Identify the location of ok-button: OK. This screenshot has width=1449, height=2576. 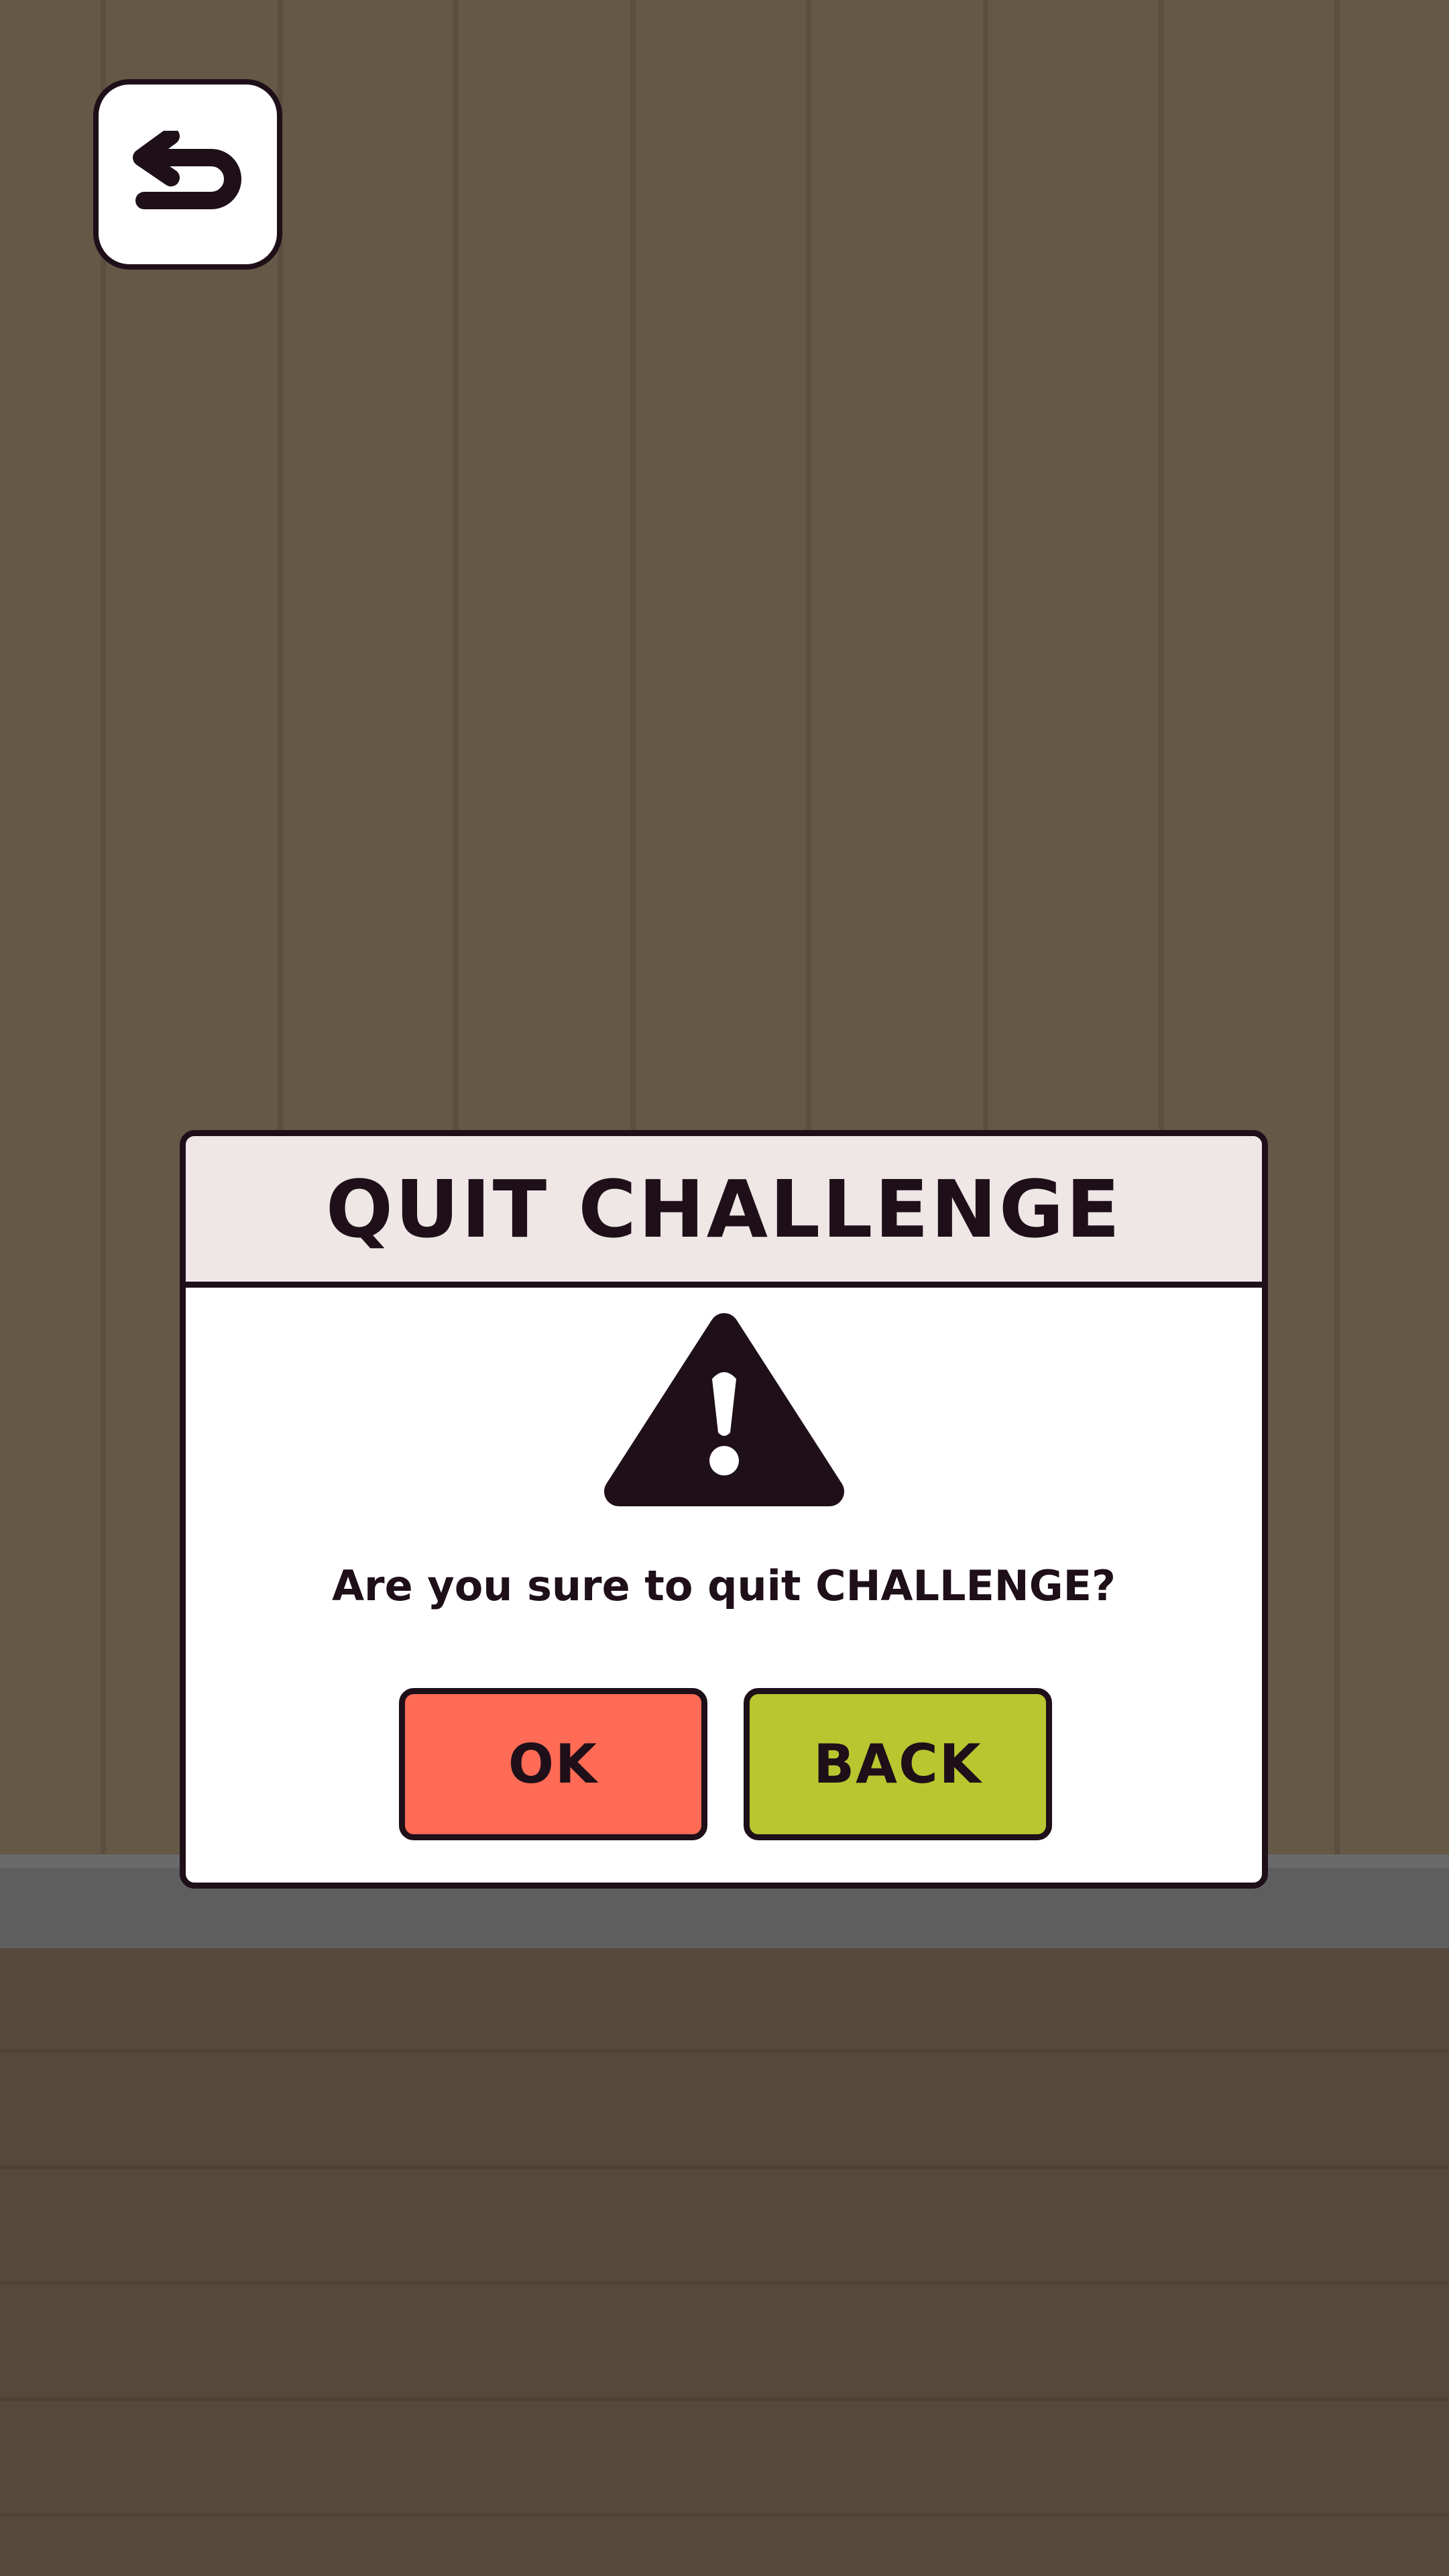
(553, 1764).